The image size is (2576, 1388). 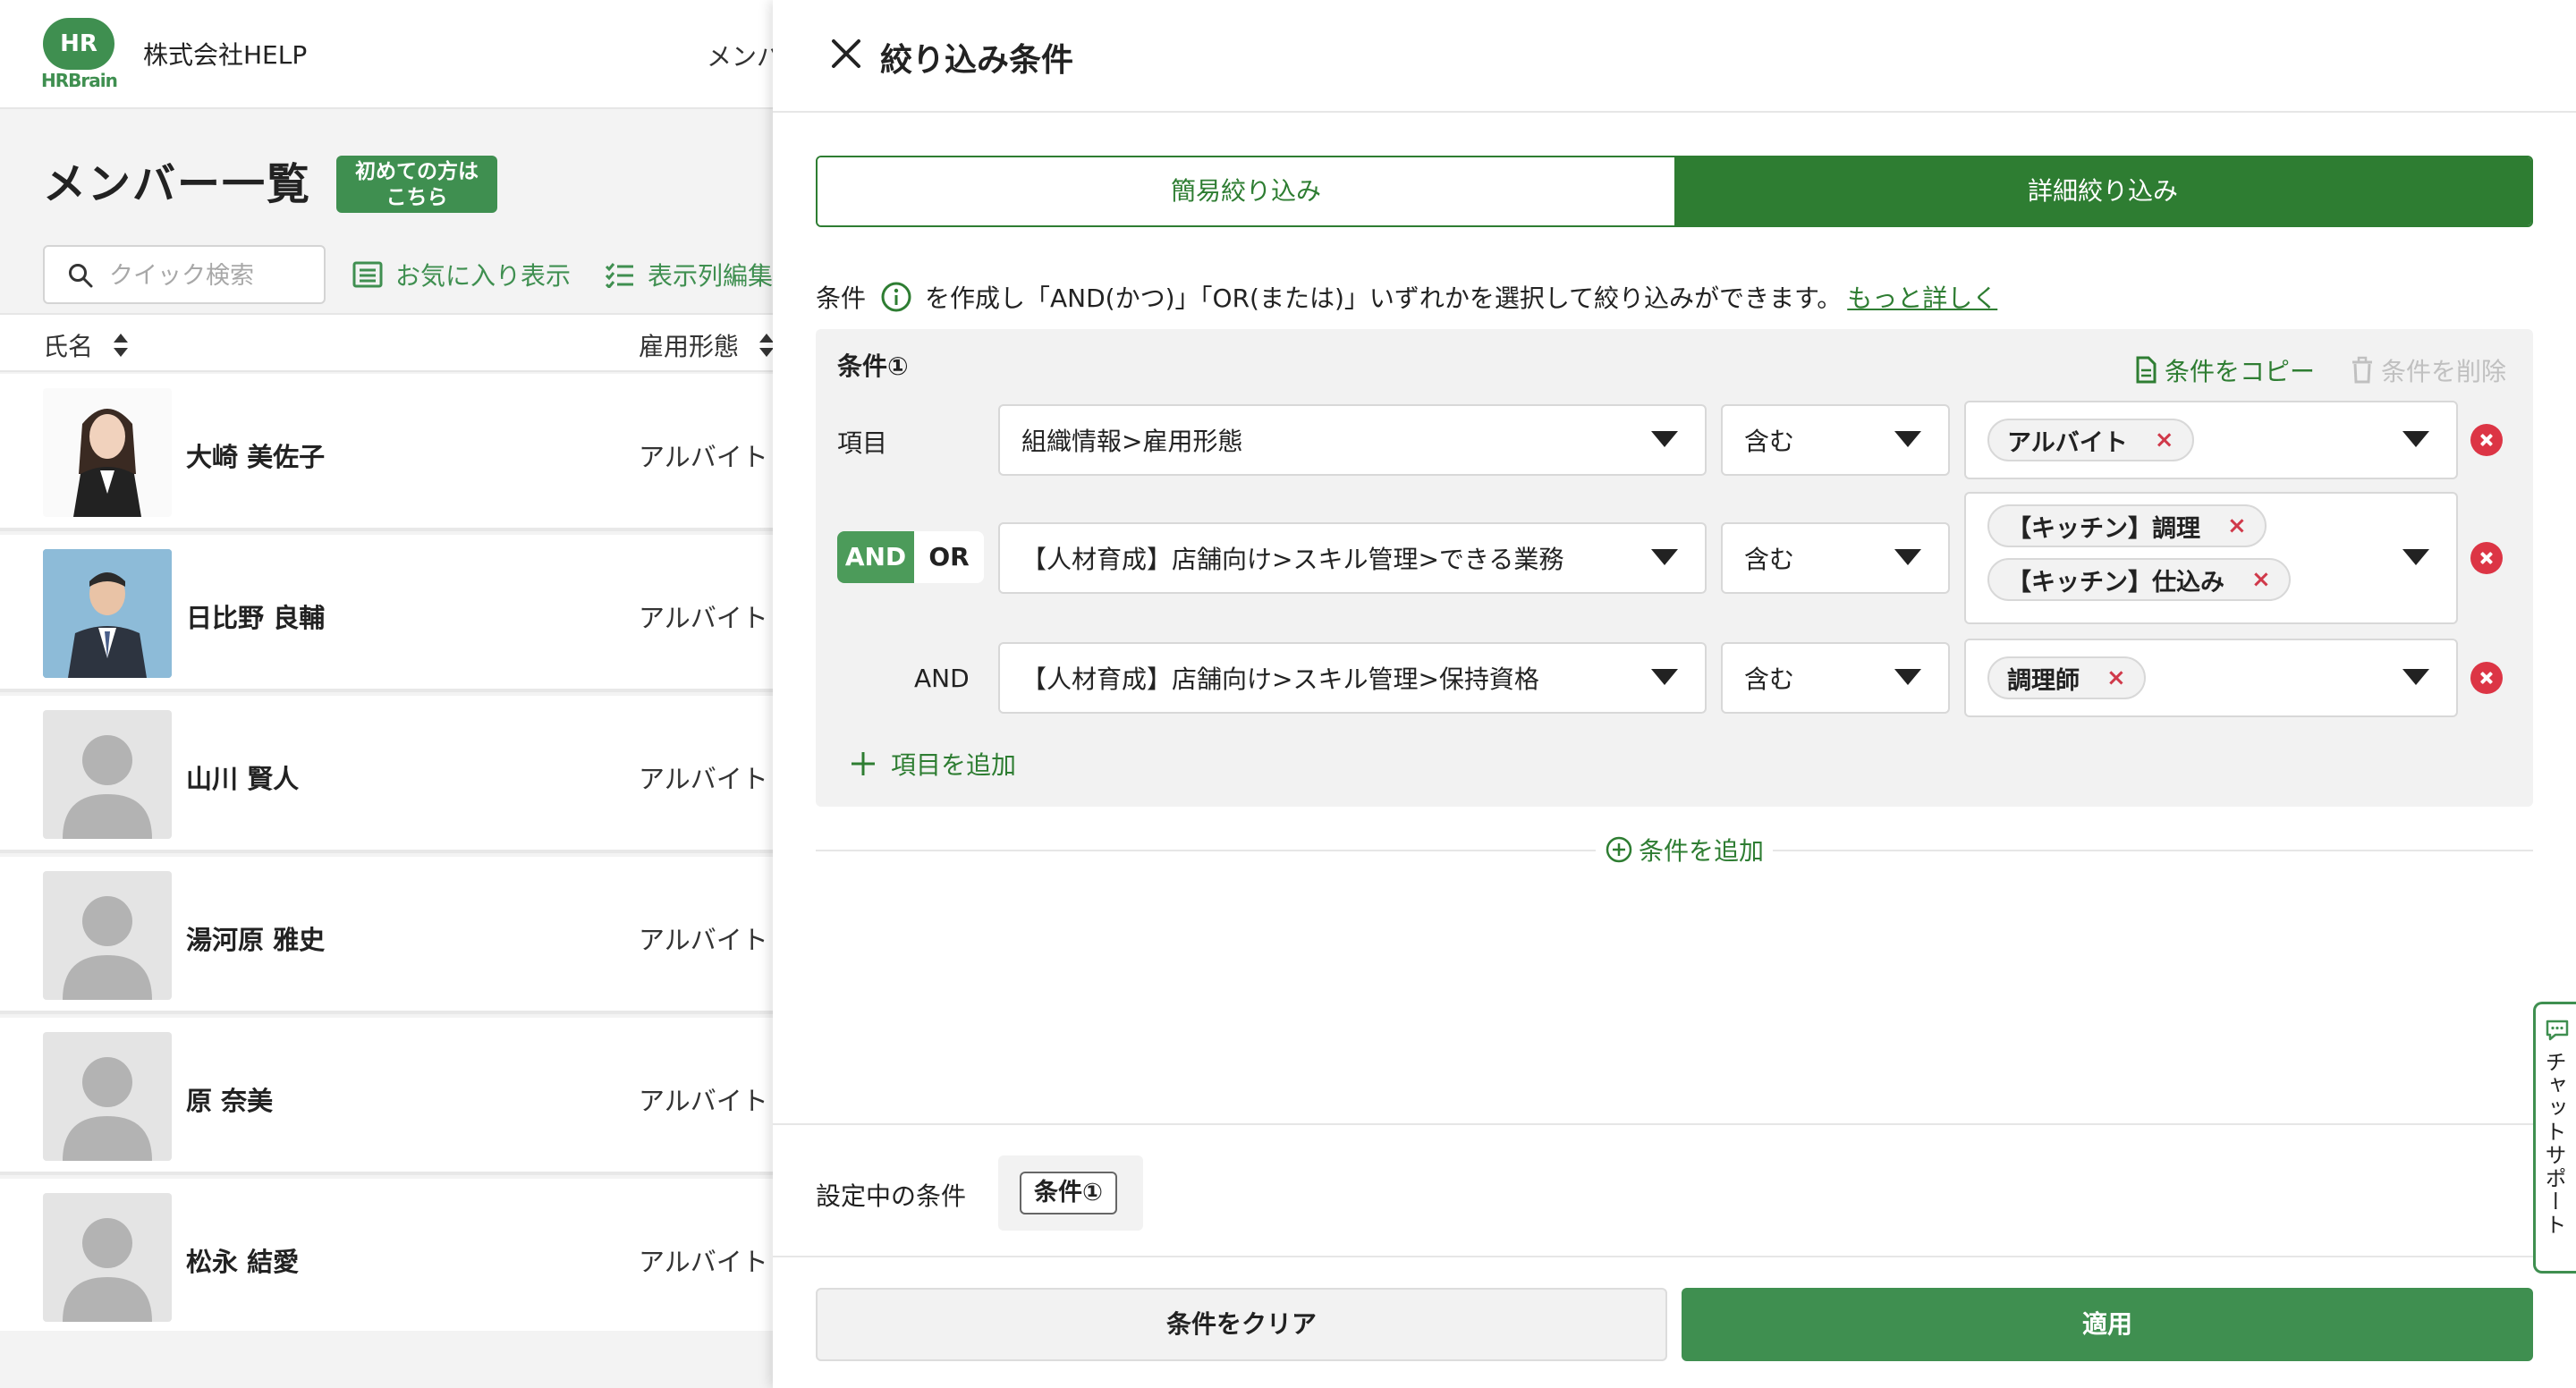 What do you see at coordinates (1702, 851) in the screenshot?
I see `add-condition-label: 条件を追加` at bounding box center [1702, 851].